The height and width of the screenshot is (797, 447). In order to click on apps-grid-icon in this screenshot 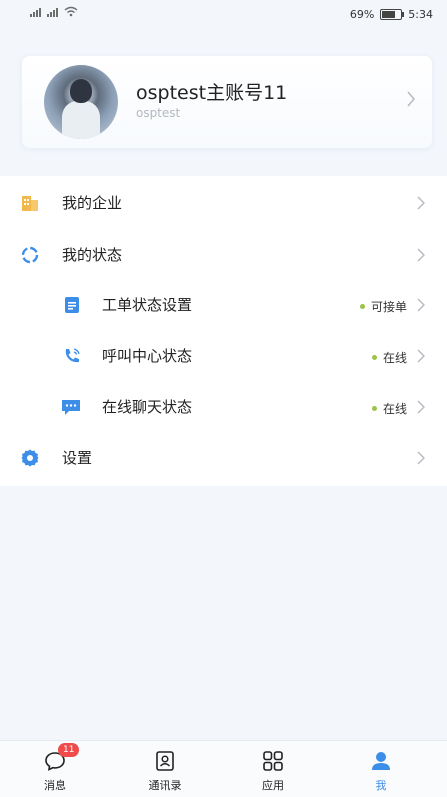, I will do `click(273, 761)`.